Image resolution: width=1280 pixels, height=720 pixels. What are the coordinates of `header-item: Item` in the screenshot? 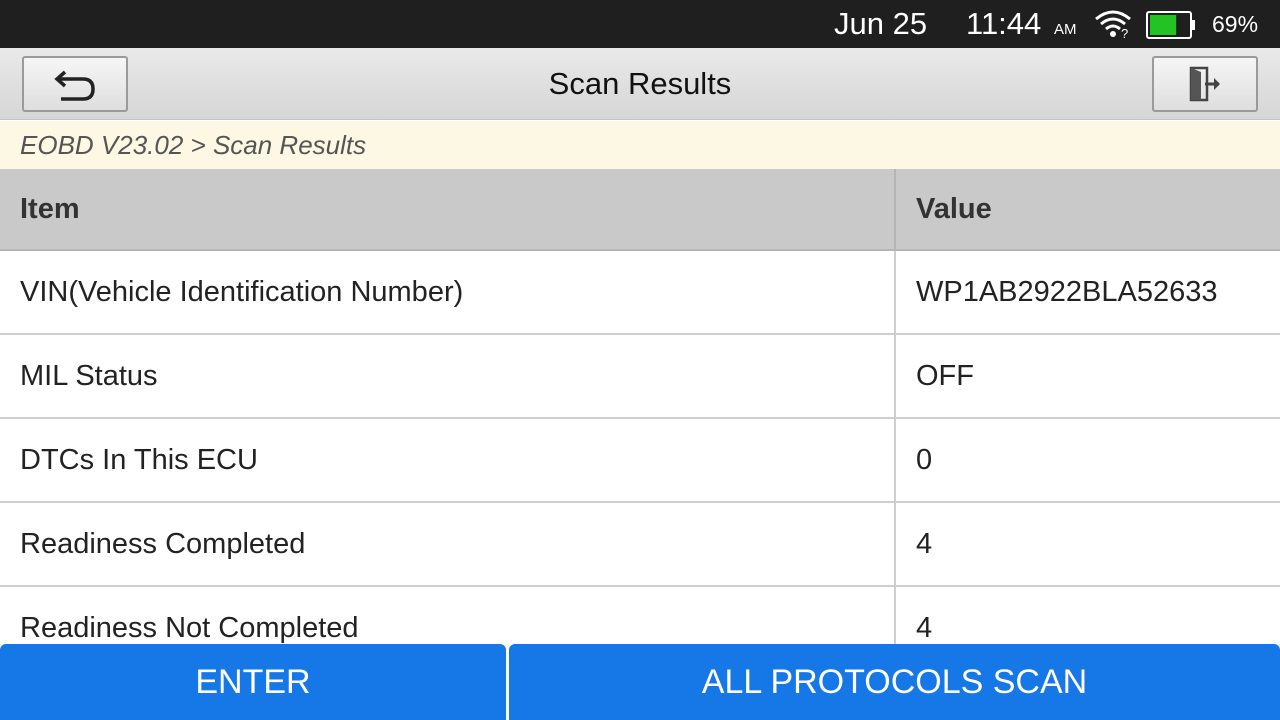 It's located at (448, 209).